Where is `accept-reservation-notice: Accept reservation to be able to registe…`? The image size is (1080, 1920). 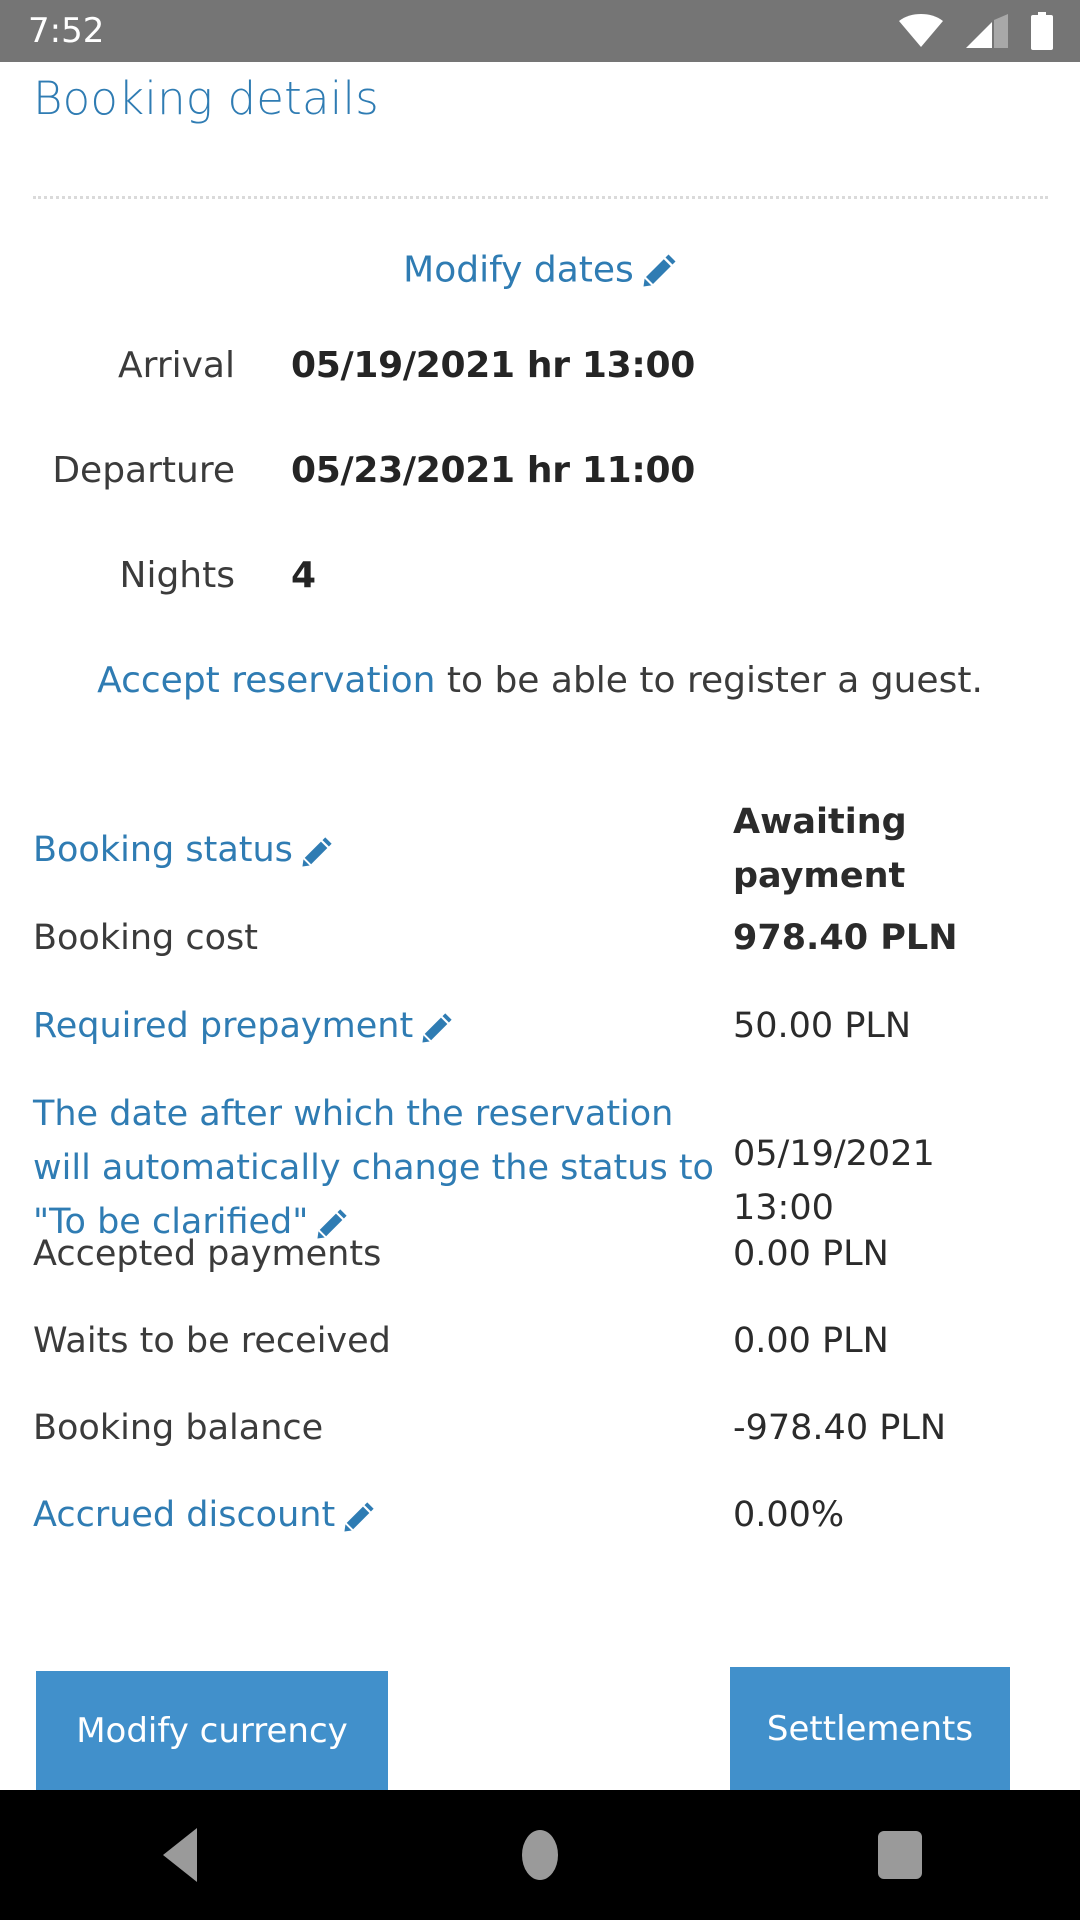 accept-reservation-notice: Accept reservation to be able to registe… is located at coordinates (540, 680).